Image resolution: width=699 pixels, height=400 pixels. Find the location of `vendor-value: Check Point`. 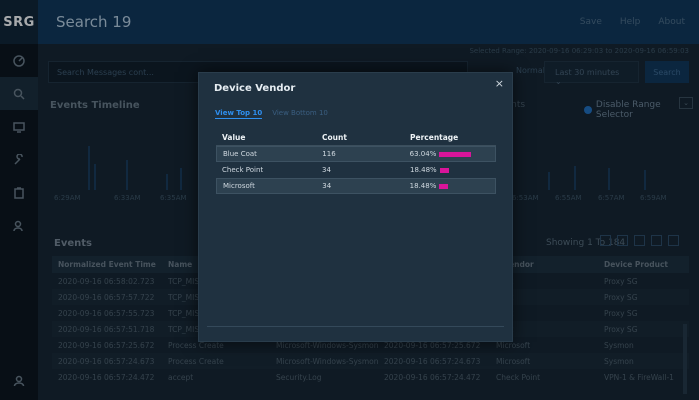

vendor-value: Check Point is located at coordinates (243, 170).